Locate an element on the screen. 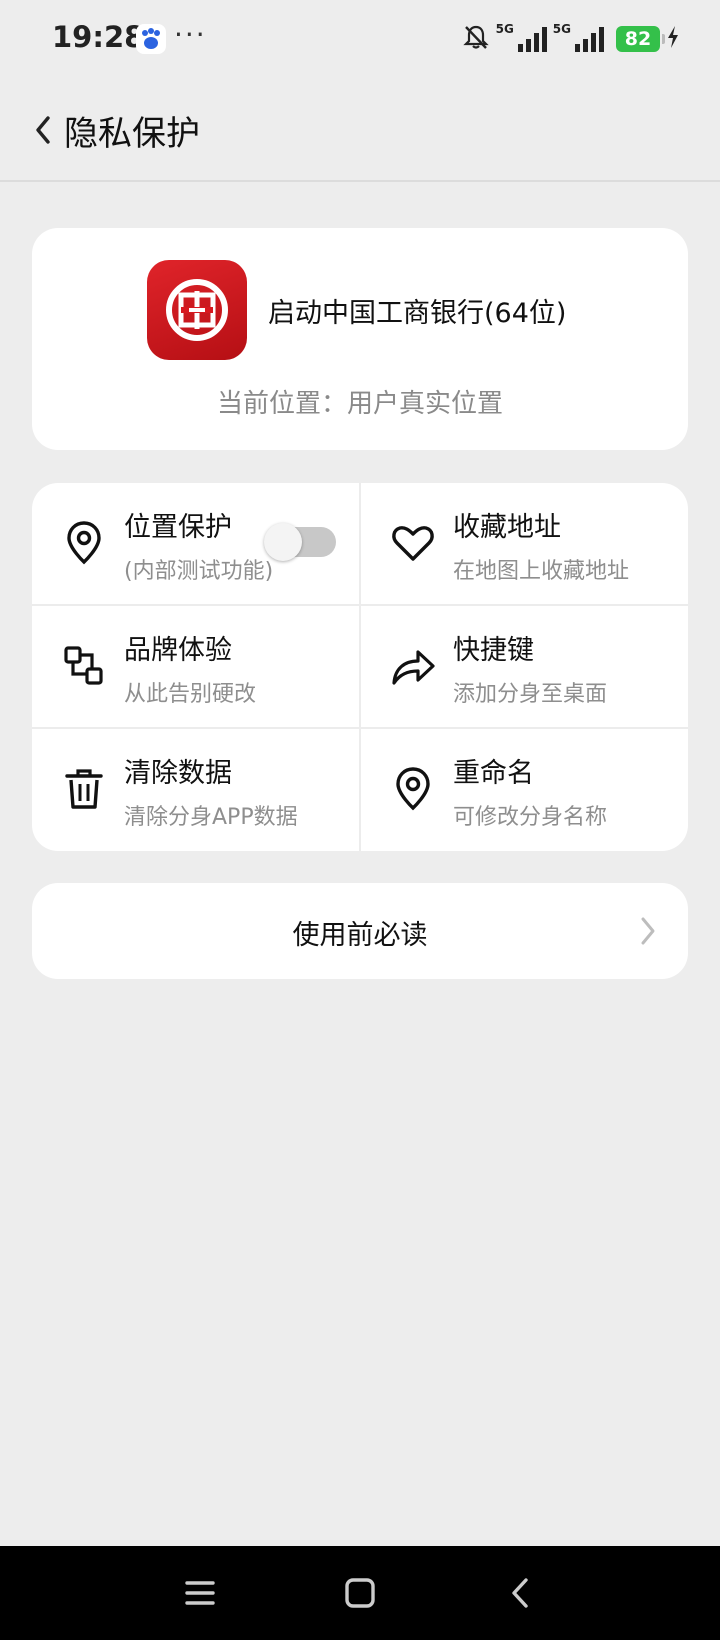 The width and height of the screenshot is (720, 1640). status-time: 19:28 is located at coordinates (98, 37).